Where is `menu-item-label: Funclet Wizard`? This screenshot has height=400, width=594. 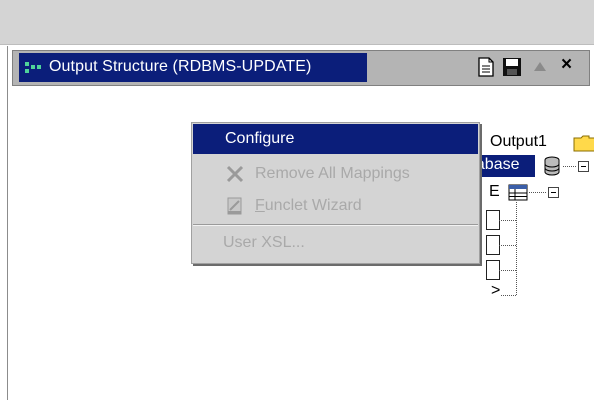
menu-item-label: Funclet Wizard is located at coordinates (308, 205).